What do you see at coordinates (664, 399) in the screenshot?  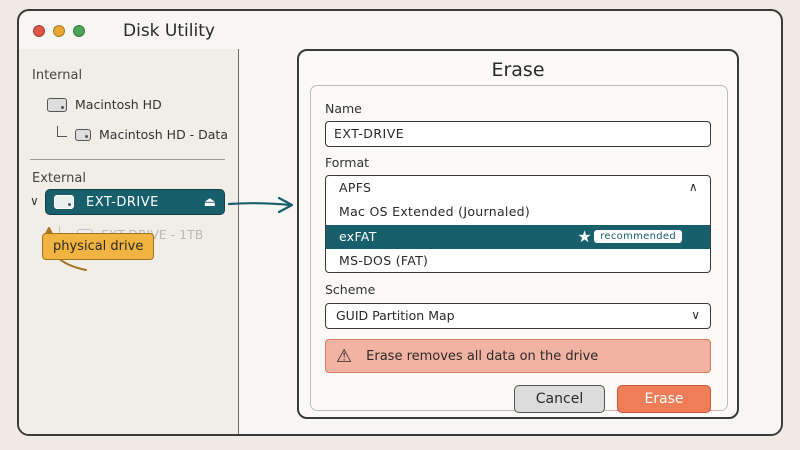 I see `erase-button: Erase` at bounding box center [664, 399].